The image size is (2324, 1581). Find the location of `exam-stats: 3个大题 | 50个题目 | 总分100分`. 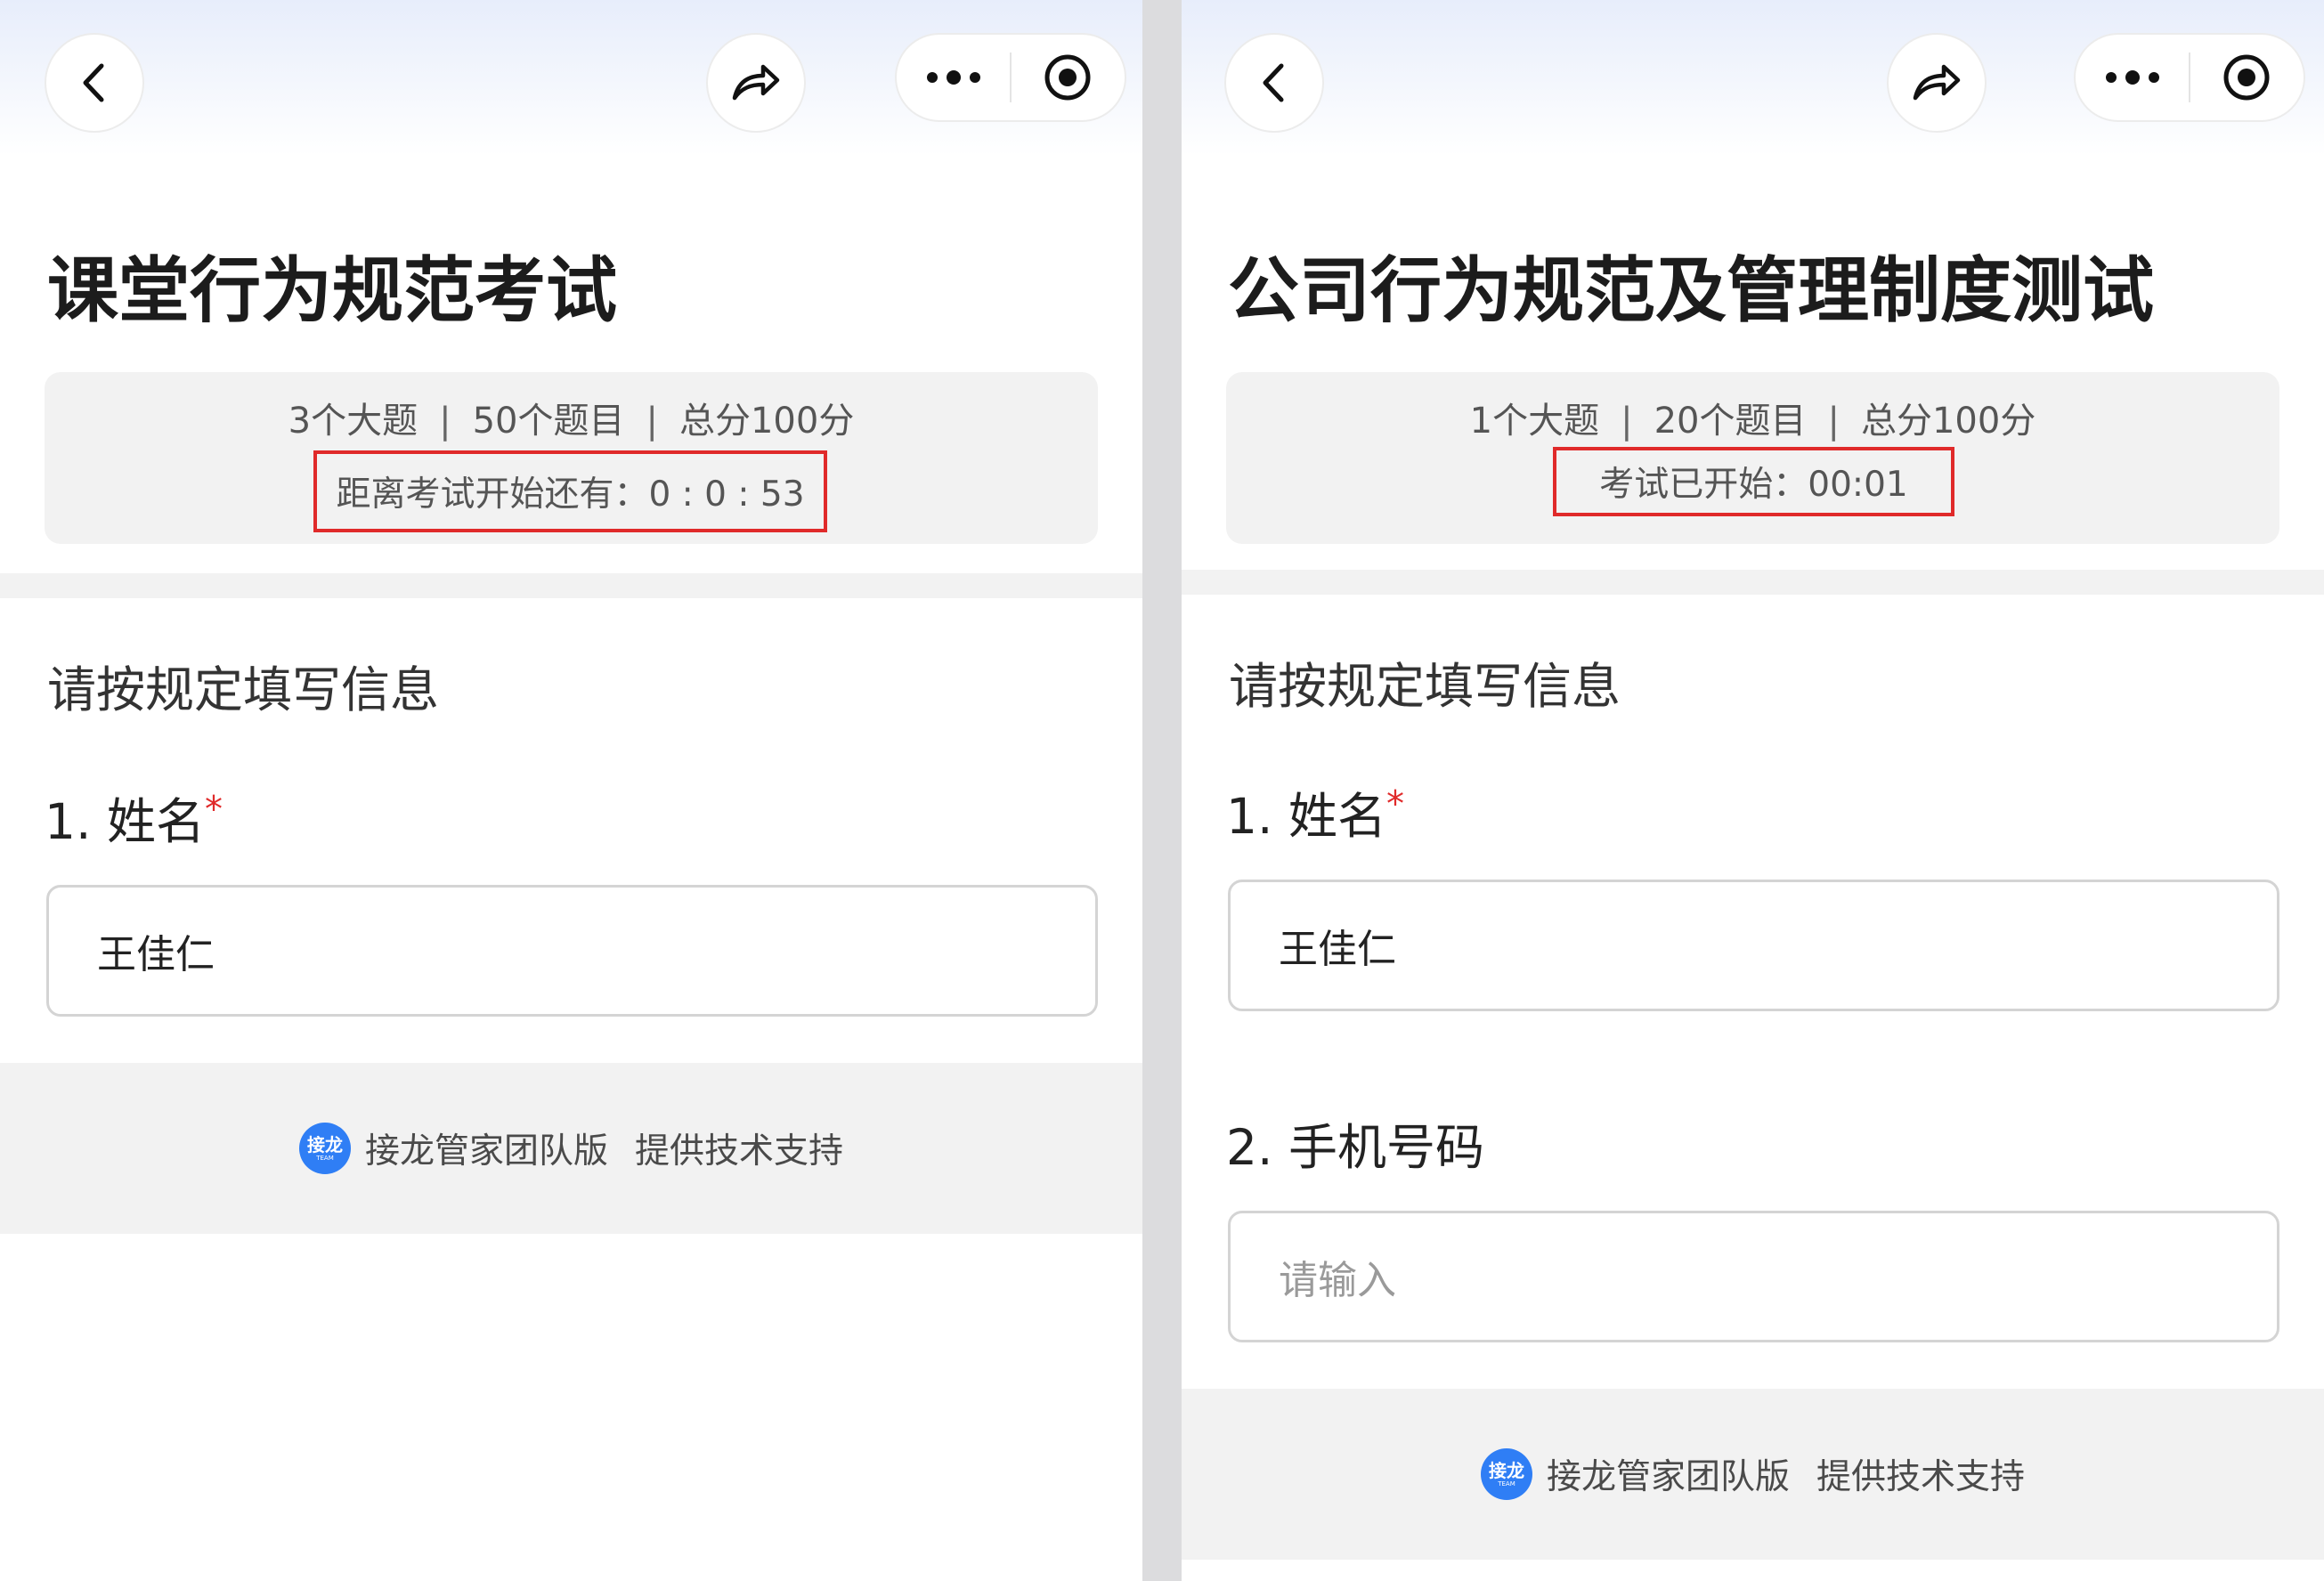

exam-stats: 3个大题 | 50个题目 | 总分100分 is located at coordinates (572, 417).